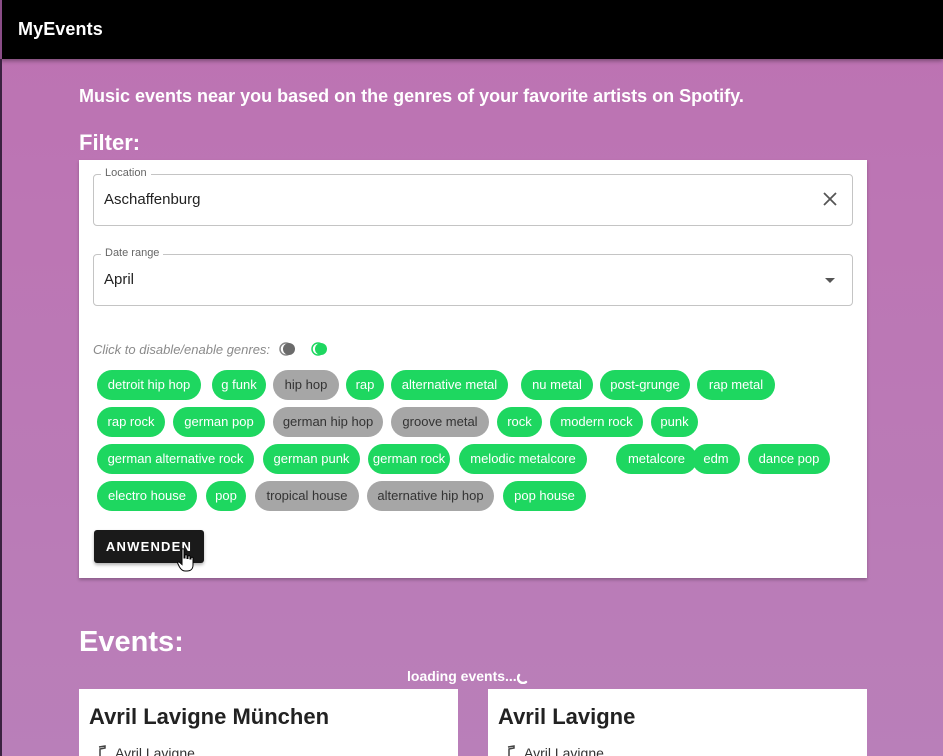 This screenshot has height=756, width=943. Describe the element at coordinates (319, 349) in the screenshot. I see `genre-enabled-icon` at that location.